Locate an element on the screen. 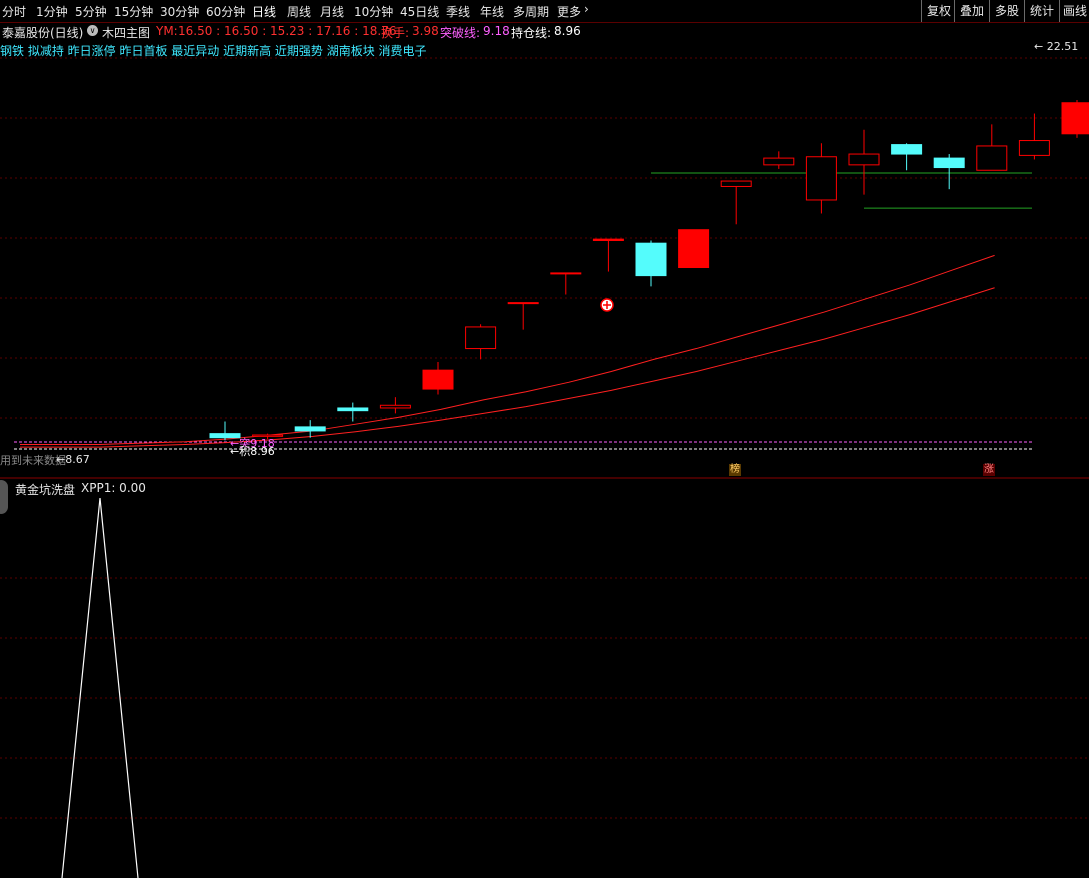 This screenshot has width=1089, height=878. zhang-marker: 涨 is located at coordinates (989, 470).